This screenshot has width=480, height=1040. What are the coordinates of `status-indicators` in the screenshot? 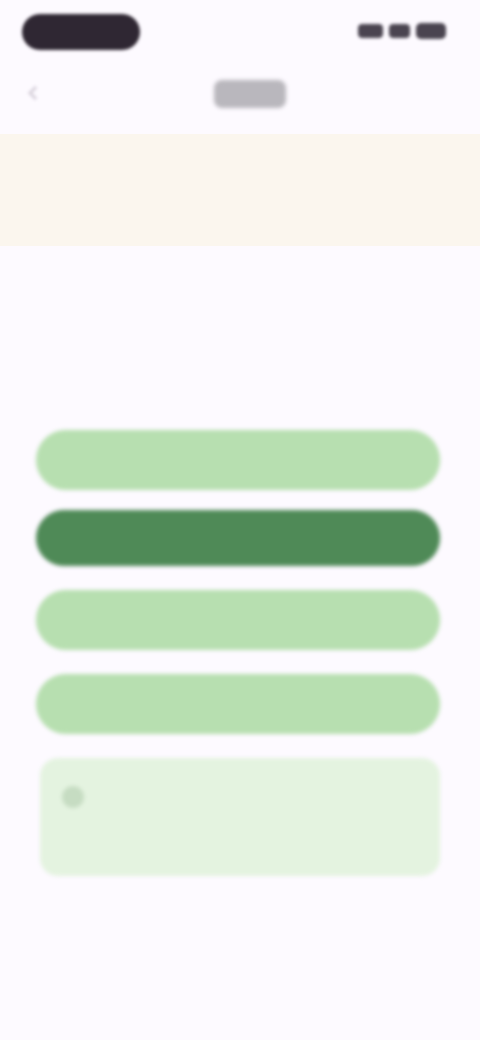 It's located at (401, 31).